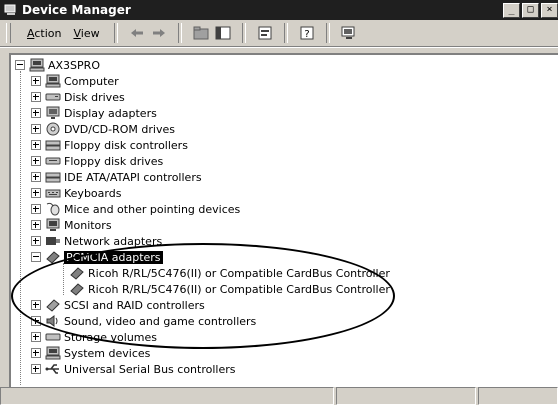 This screenshot has height=405, width=558. What do you see at coordinates (201, 33) in the screenshot?
I see `up-folder-icon` at bounding box center [201, 33].